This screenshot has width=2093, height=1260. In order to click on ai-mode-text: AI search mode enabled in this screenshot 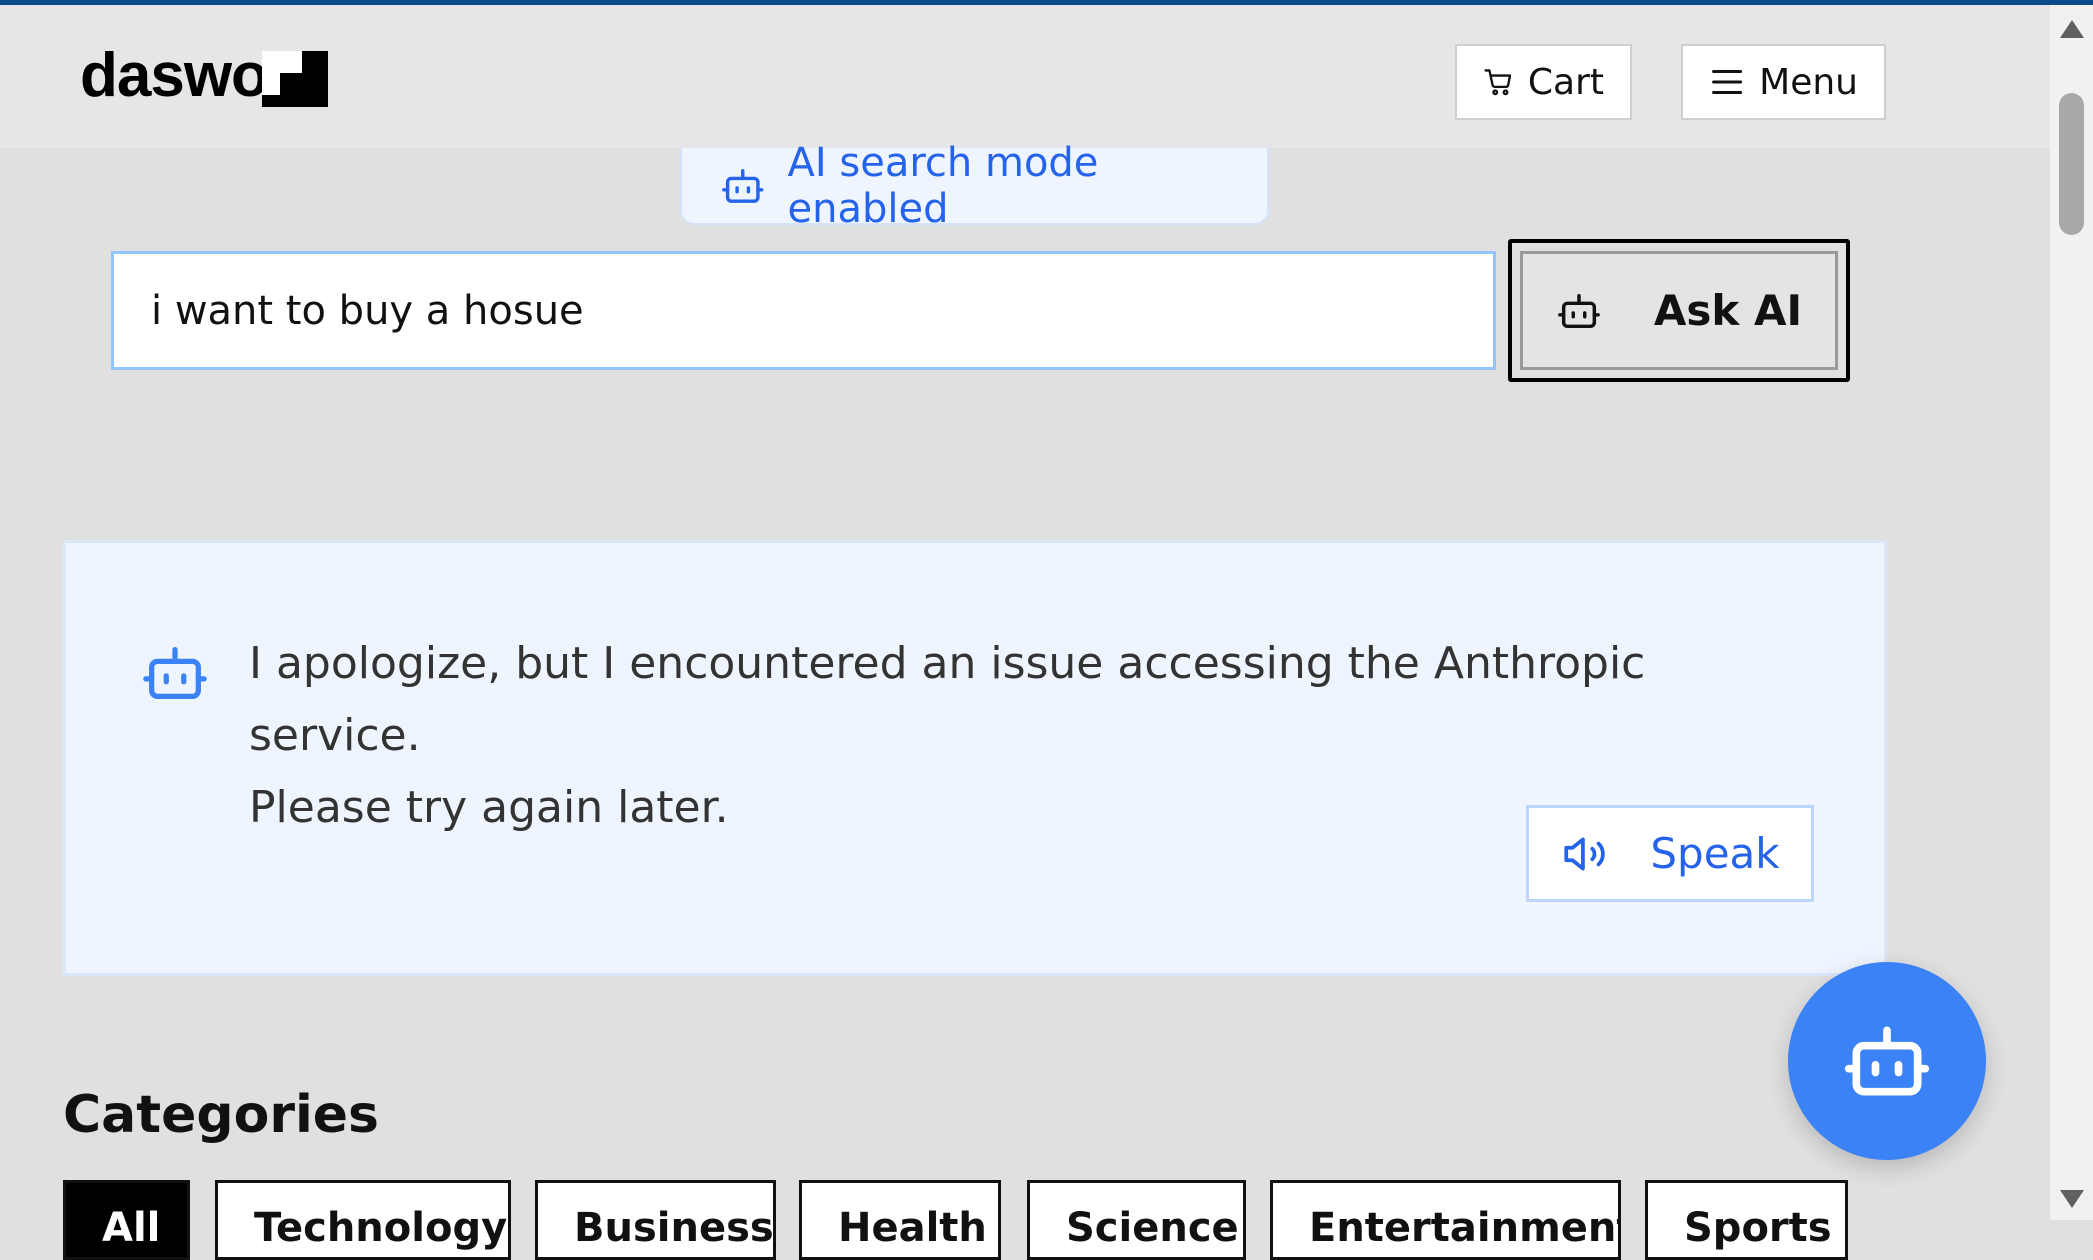, I will do `click(943, 185)`.